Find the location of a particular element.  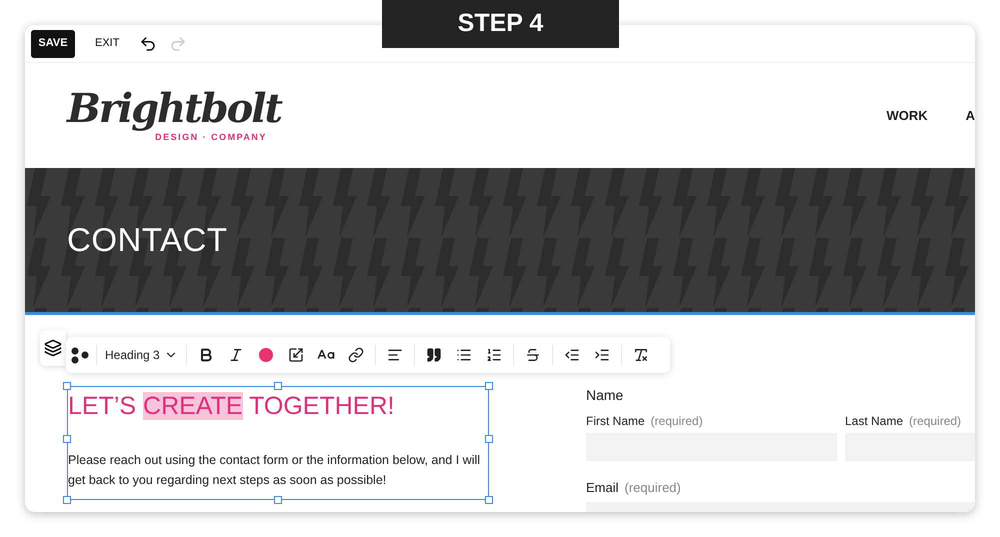

numbered-list-icon is located at coordinates (494, 355).